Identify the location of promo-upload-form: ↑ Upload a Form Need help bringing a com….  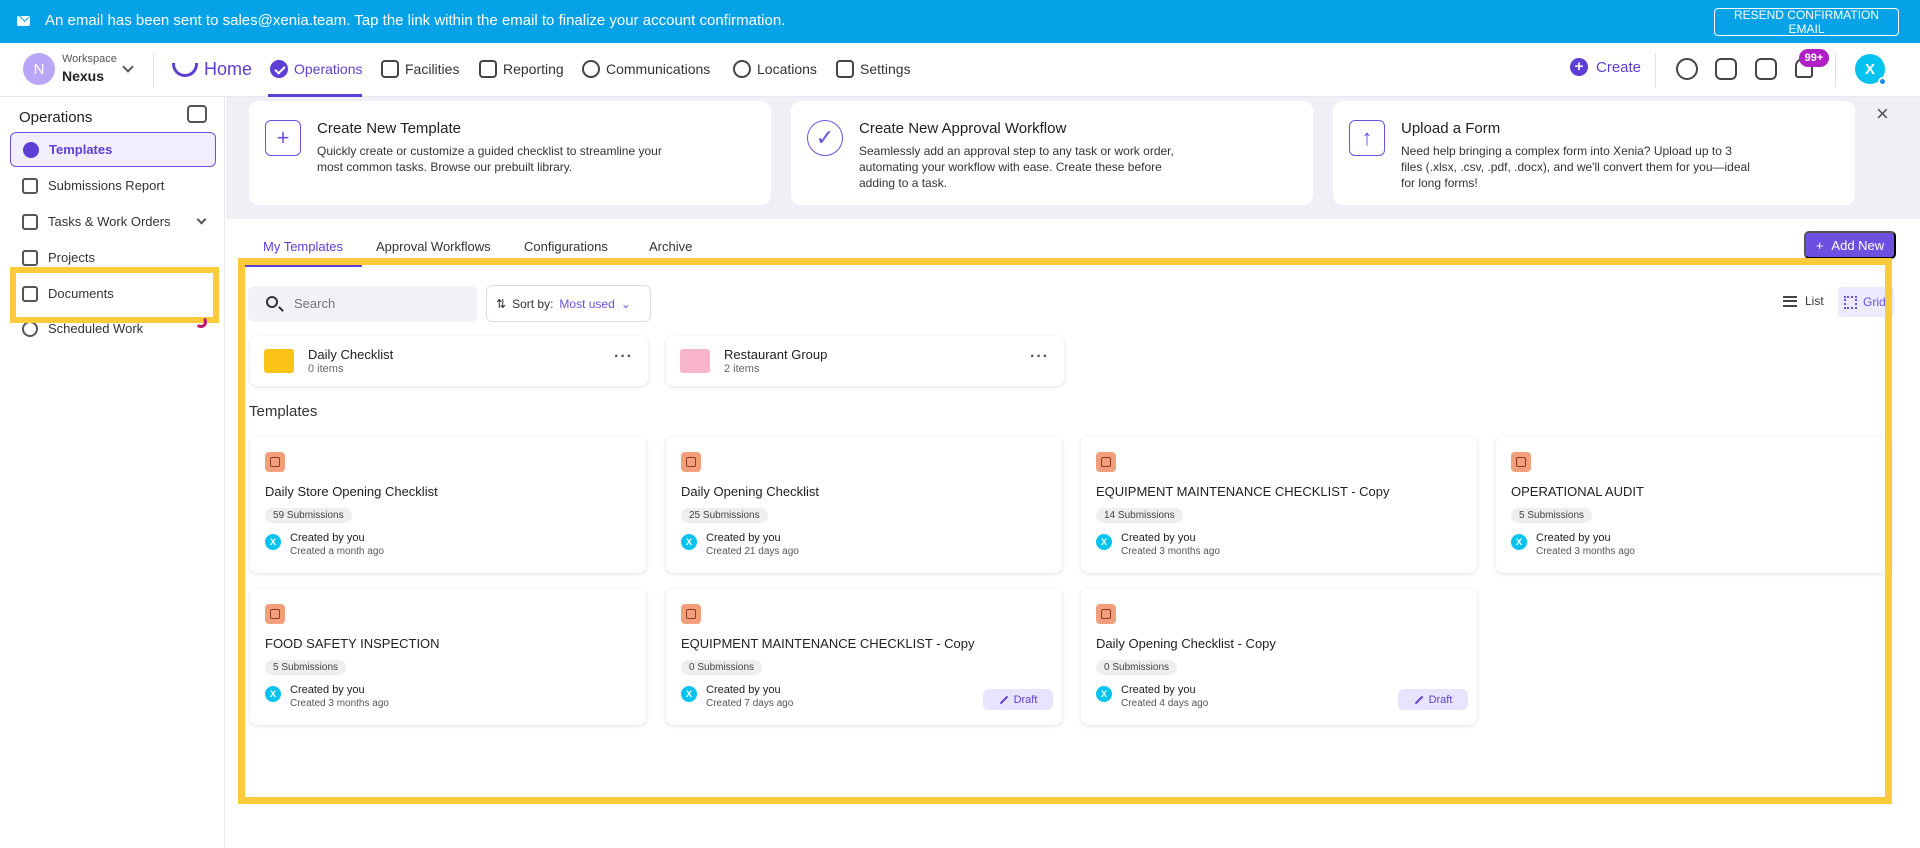
(1594, 153).